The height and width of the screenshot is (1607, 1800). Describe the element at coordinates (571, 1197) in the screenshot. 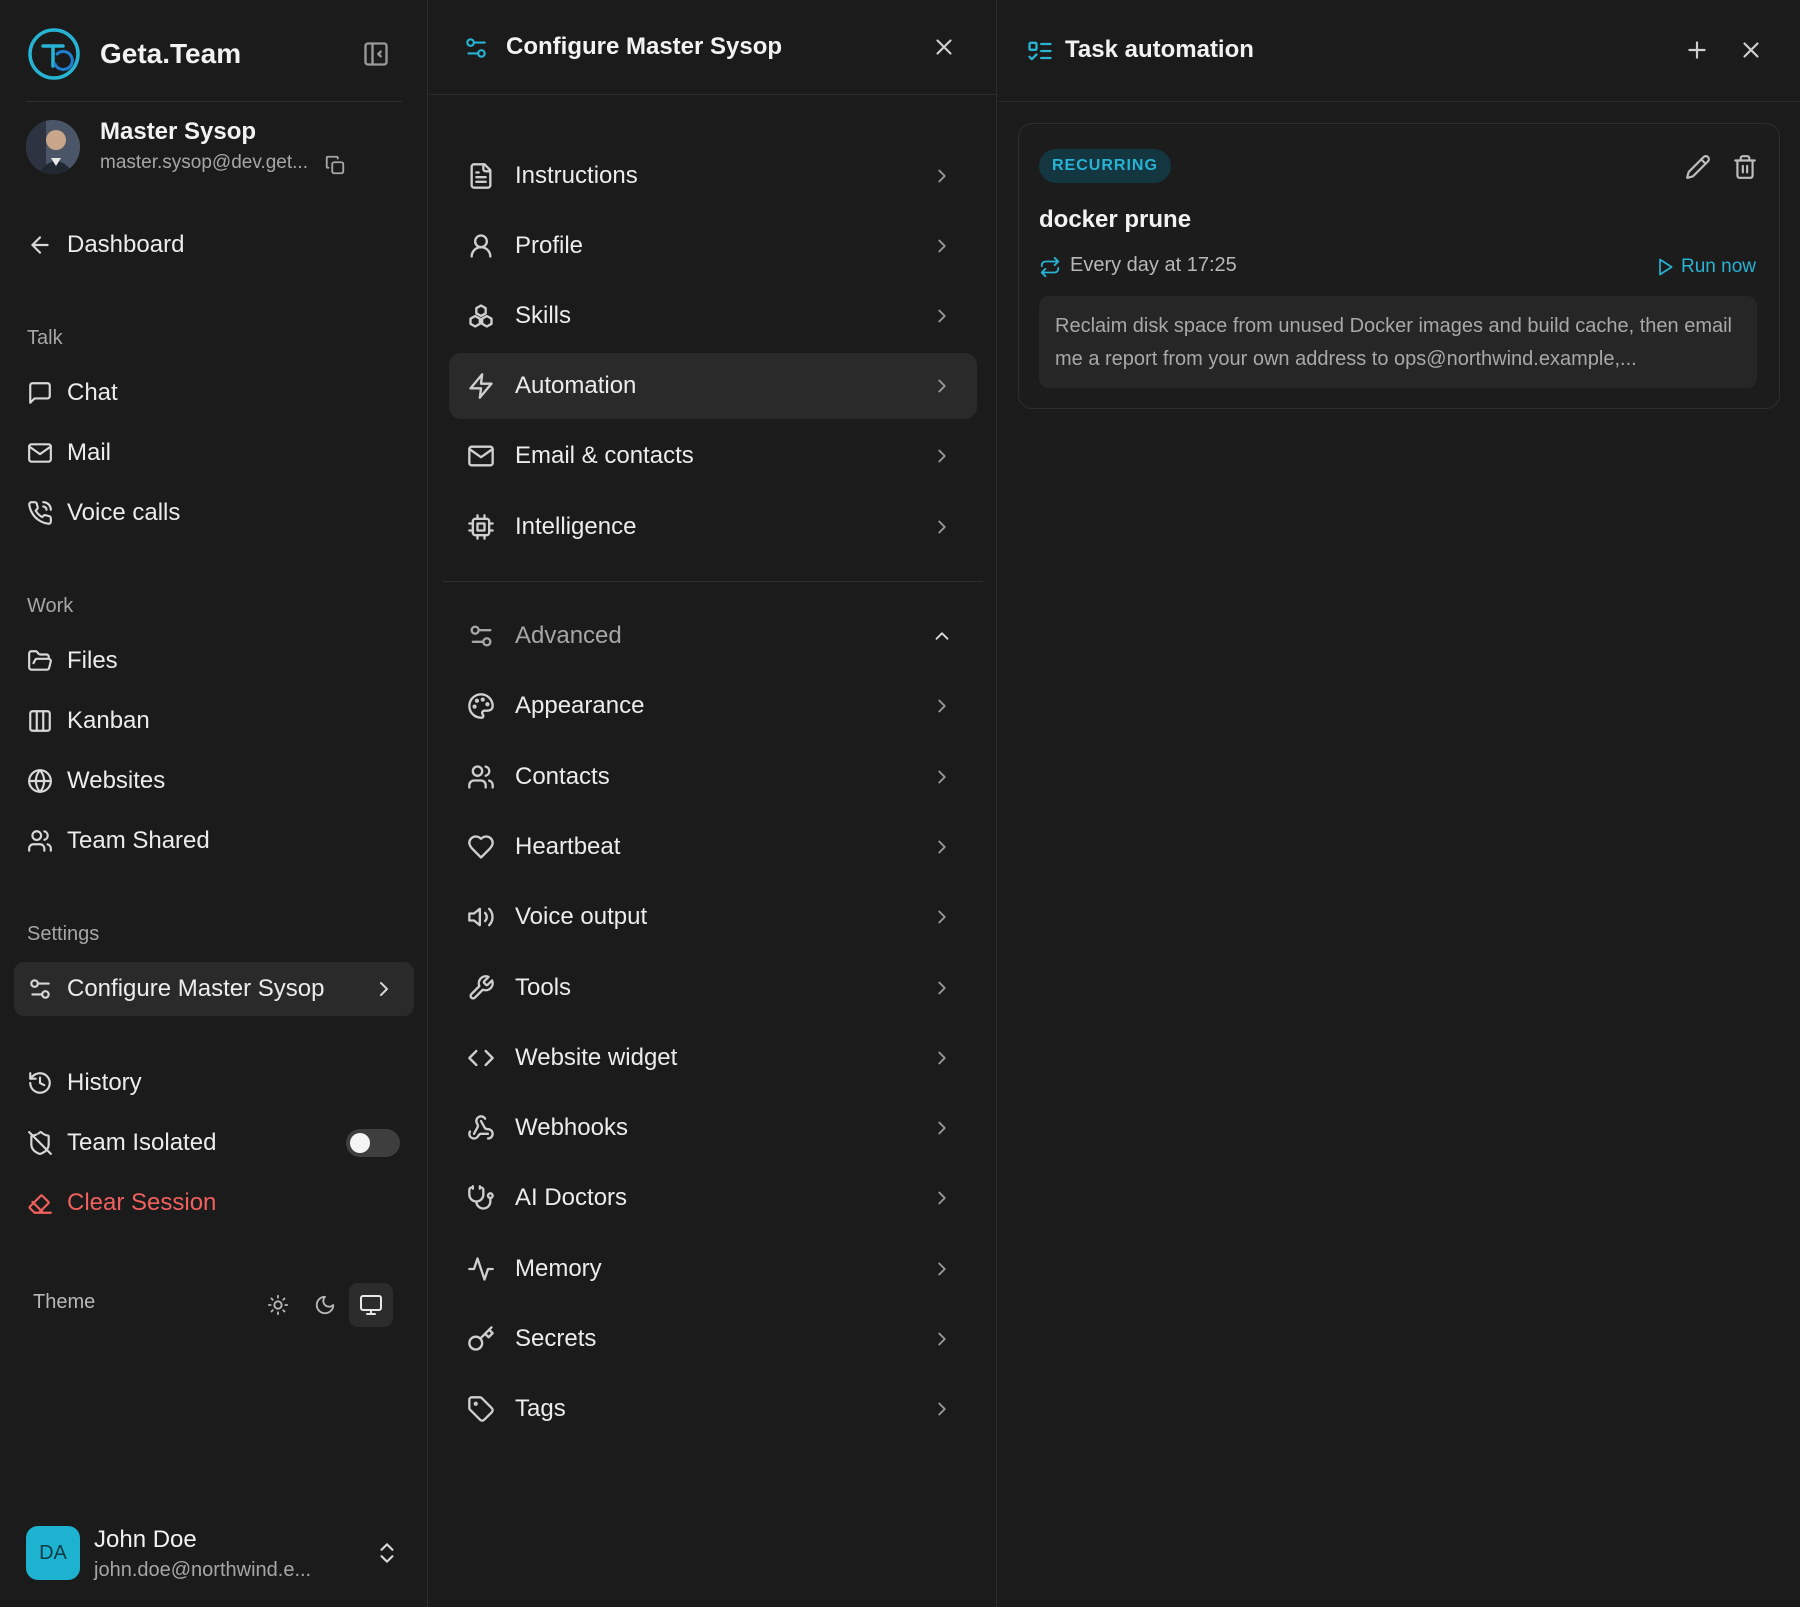

I see `menu-ai-doctors-label: AI Doctors` at that location.